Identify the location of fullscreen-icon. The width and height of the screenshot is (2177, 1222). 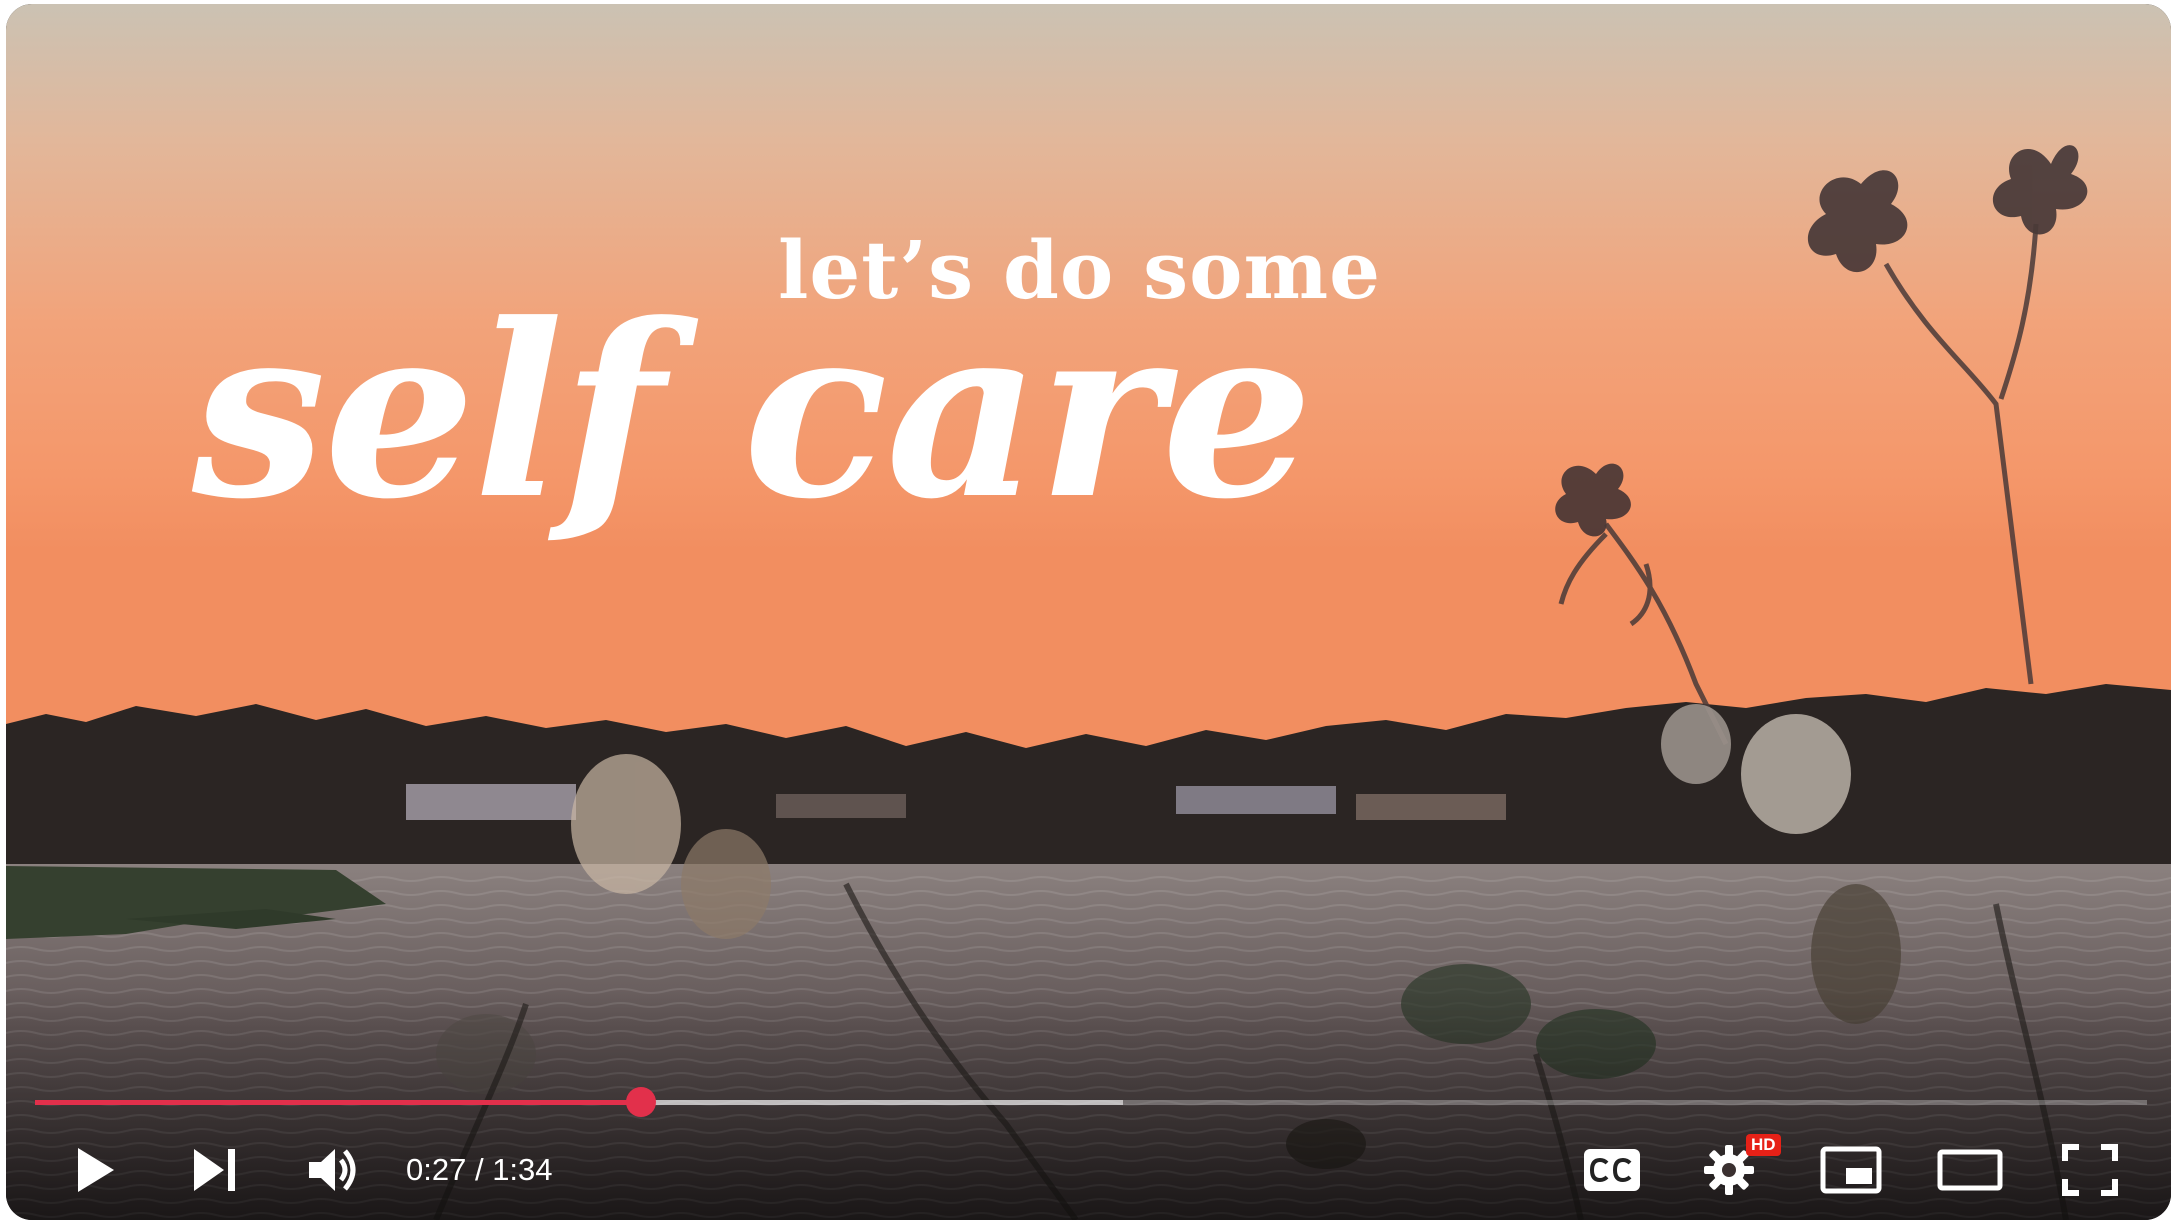
(2090, 1170).